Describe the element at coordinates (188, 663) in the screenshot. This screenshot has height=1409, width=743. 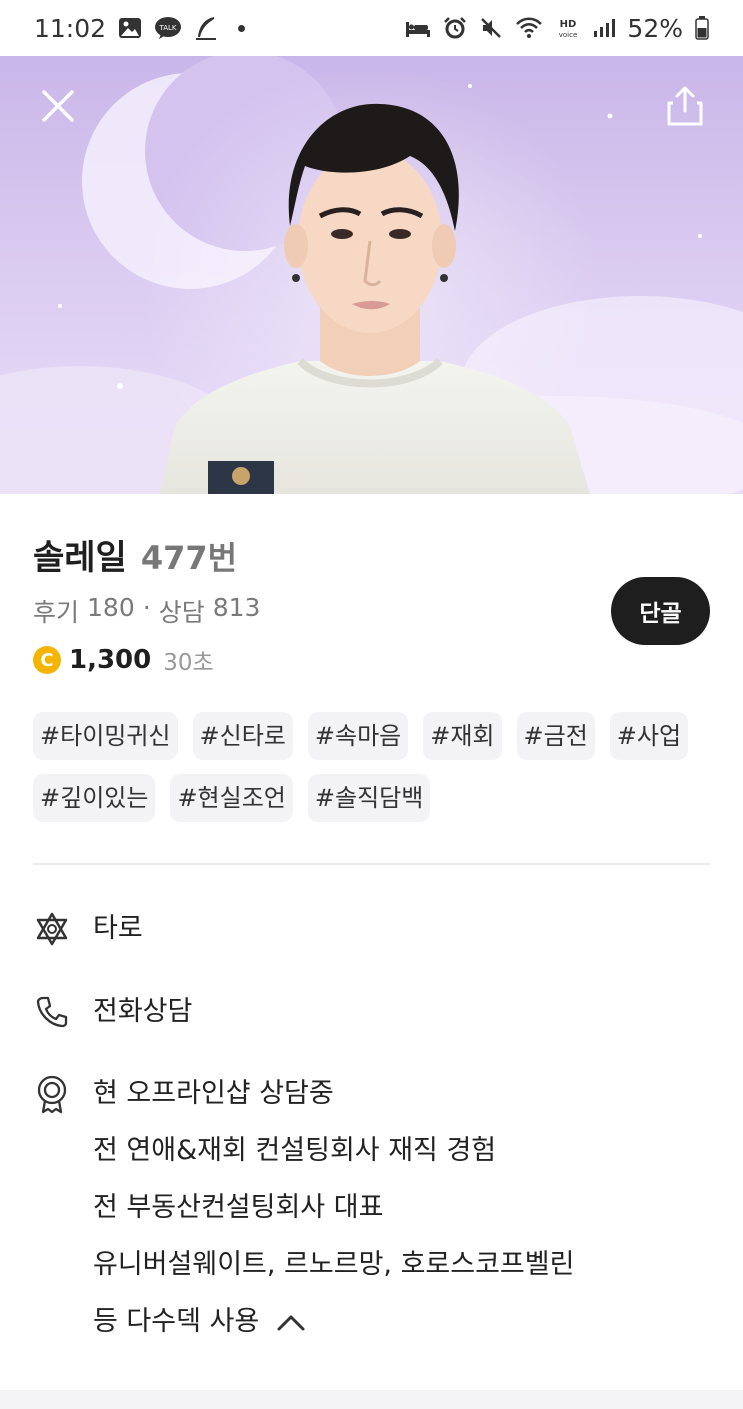
I see `price-unit: 30초` at that location.